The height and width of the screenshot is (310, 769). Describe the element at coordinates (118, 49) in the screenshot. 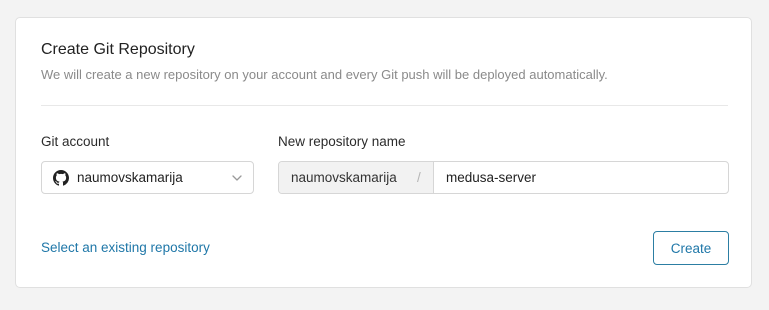

I see `card-title: Create Git Repository` at that location.